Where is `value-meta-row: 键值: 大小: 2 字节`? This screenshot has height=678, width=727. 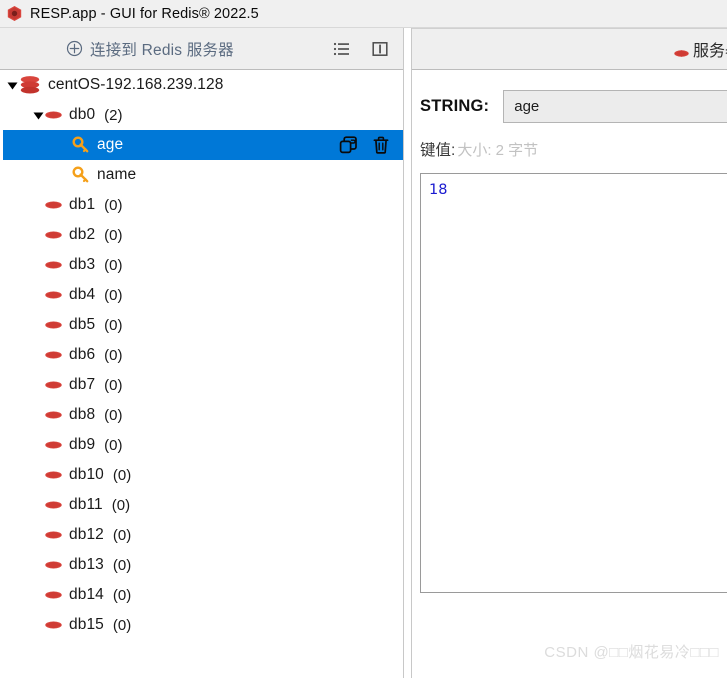
value-meta-row: 键值: 大小: 2 字节 is located at coordinates (569, 141).